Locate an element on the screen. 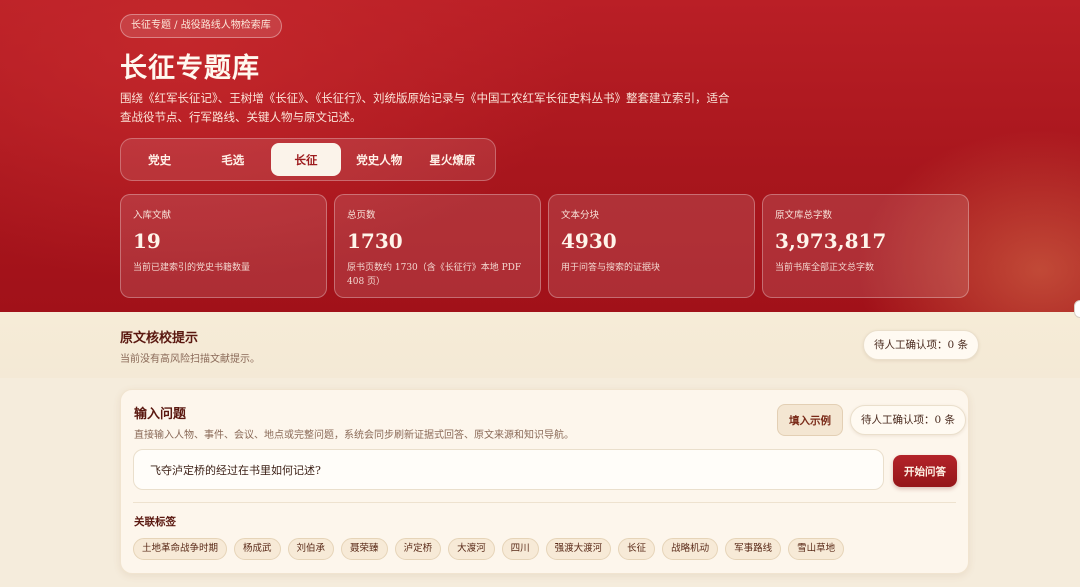  tag-chip: 雪山草地 is located at coordinates (816, 549).